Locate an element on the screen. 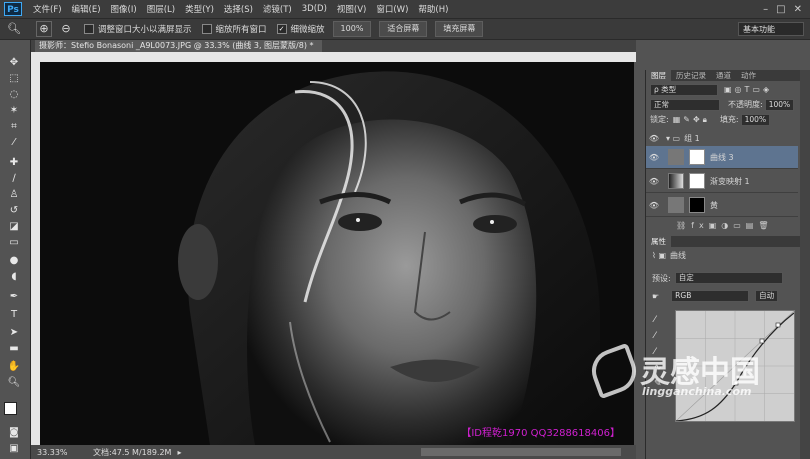  filter-icons: ▣◎T▭◈ is located at coordinates (748, 89).